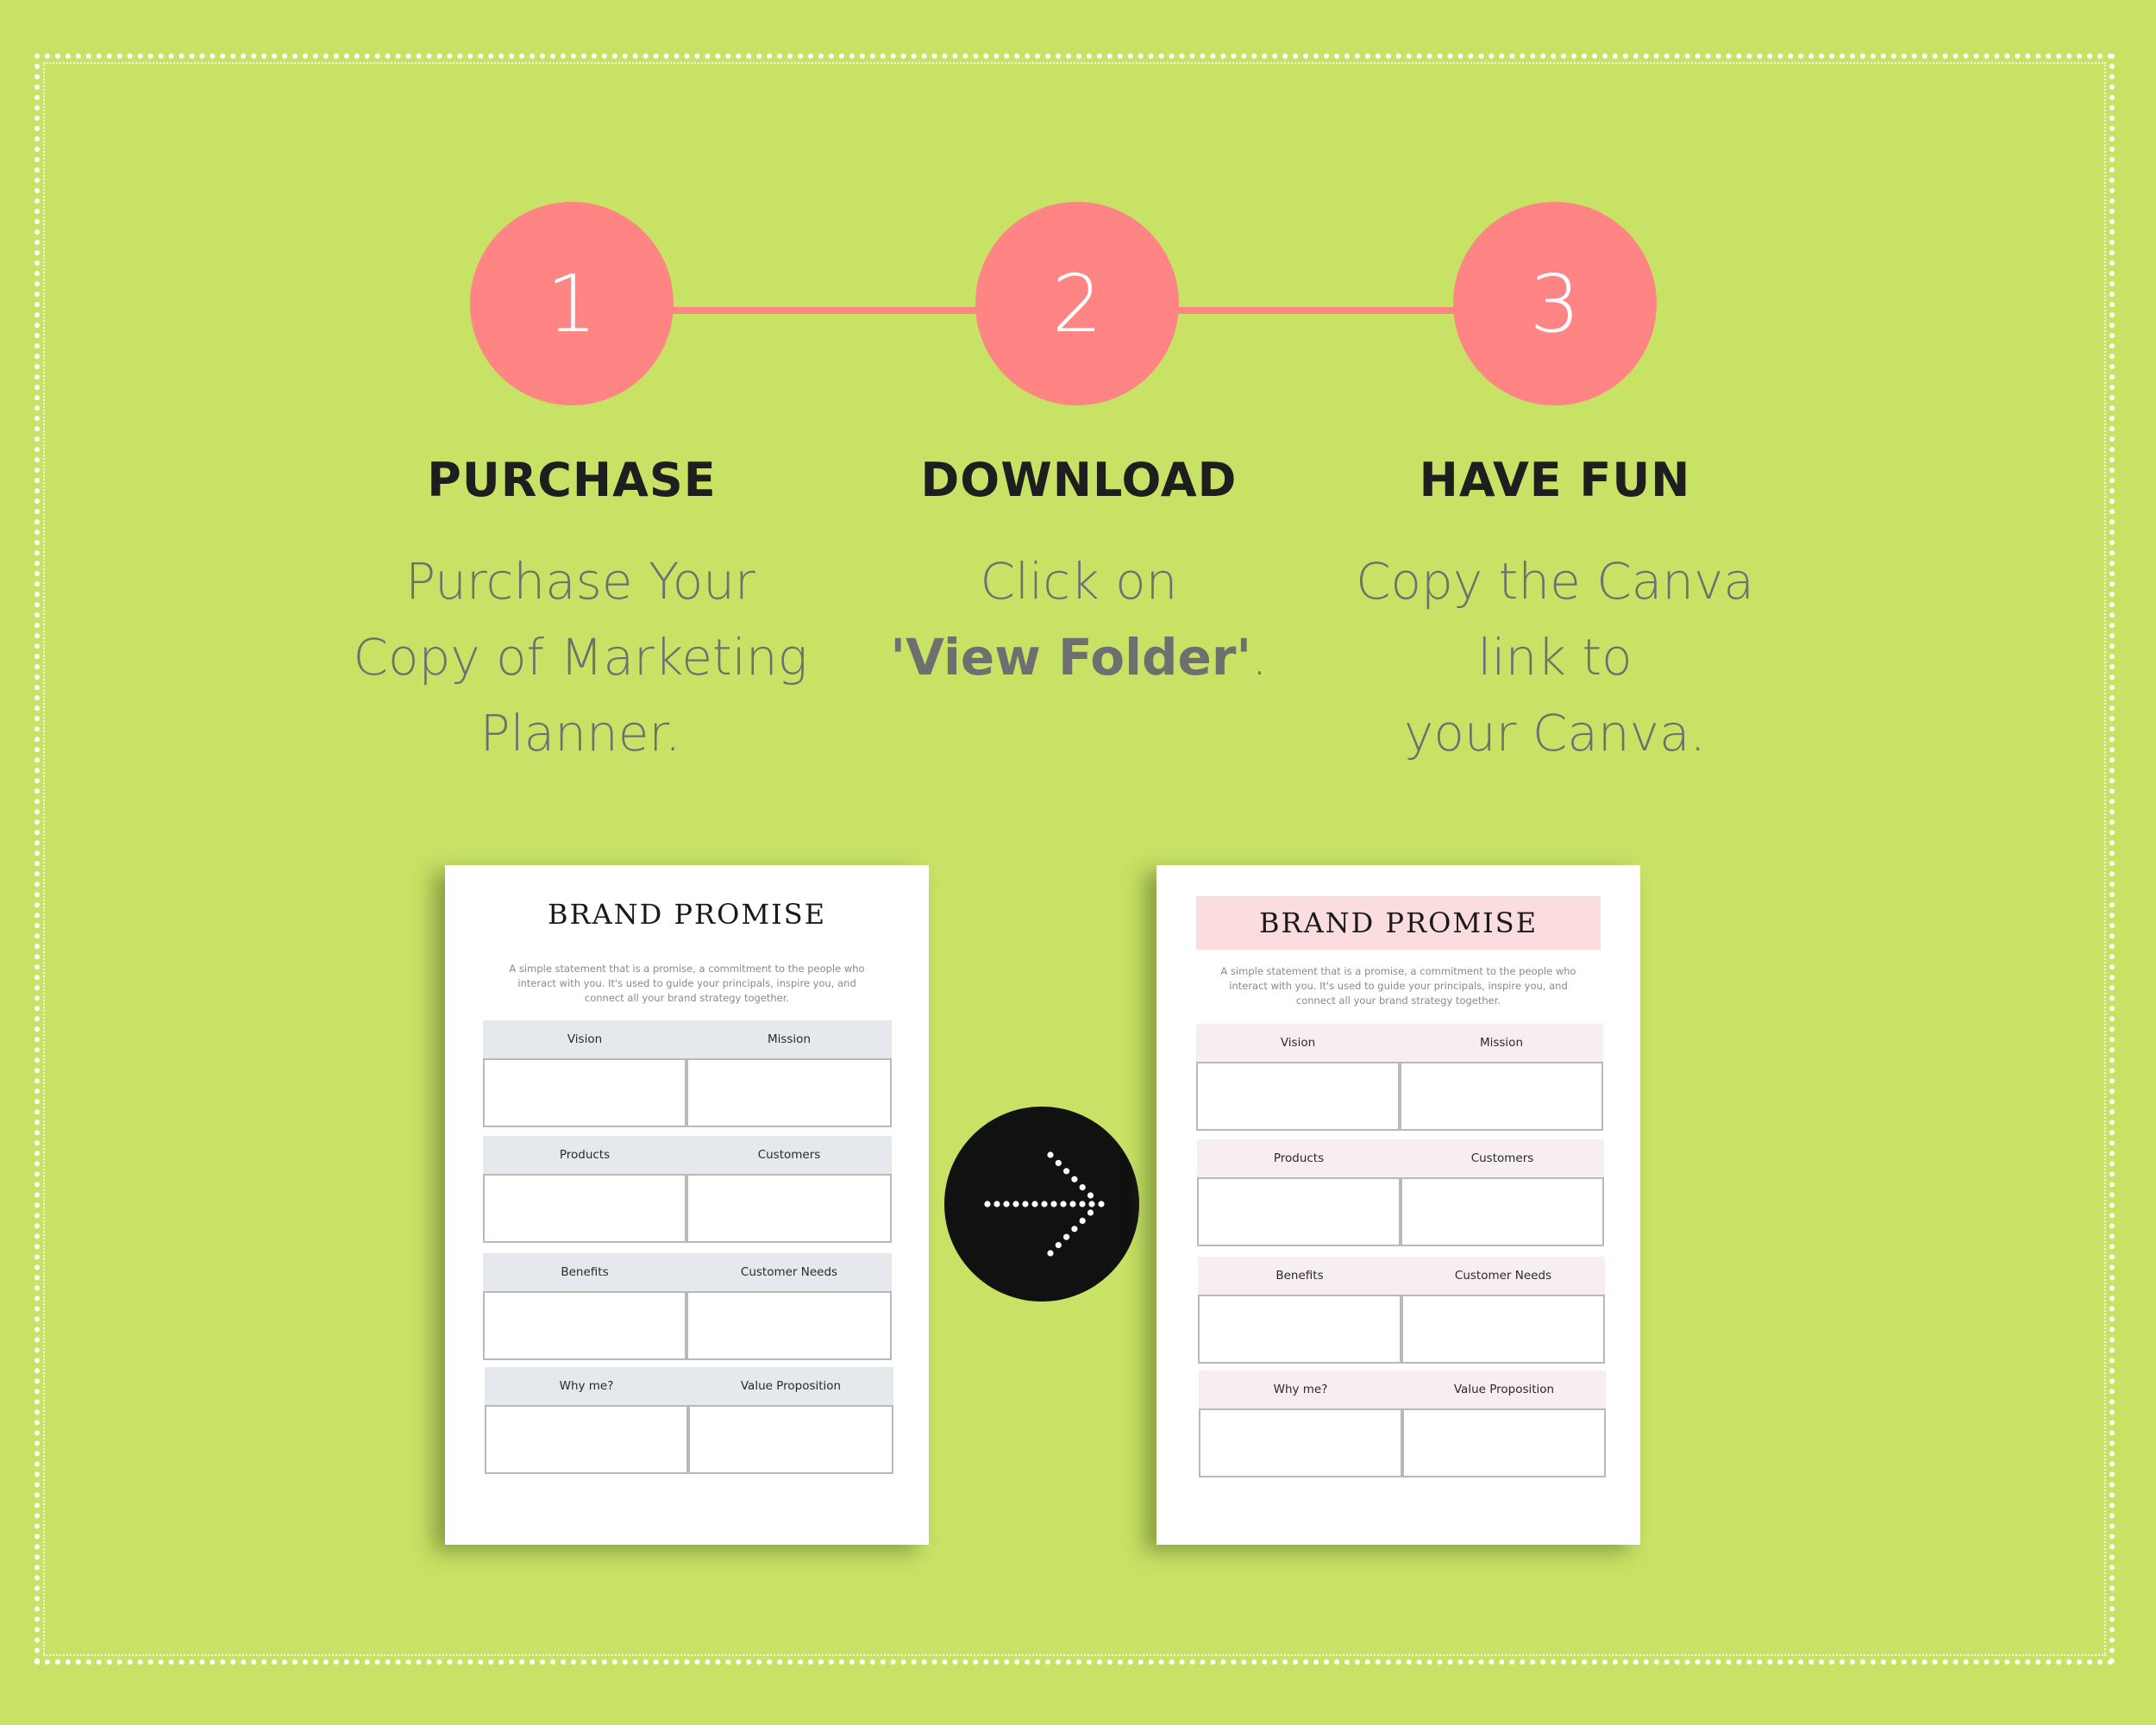 Image resolution: width=2156 pixels, height=1725 pixels. I want to click on step-2-circle: 2, so click(1077, 303).